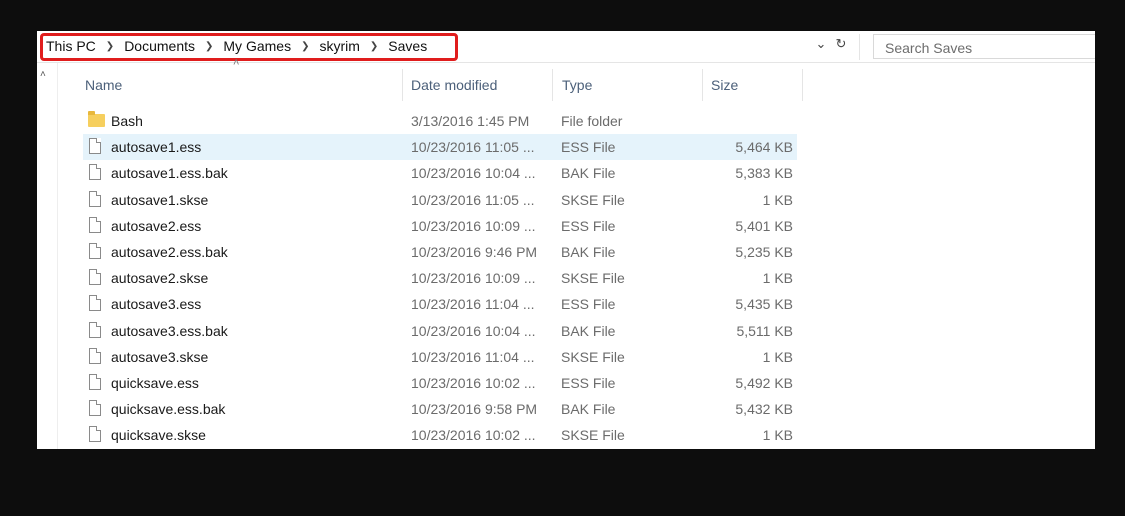 This screenshot has height=516, width=1125. I want to click on file-size: 5,492 KB, so click(764, 382).